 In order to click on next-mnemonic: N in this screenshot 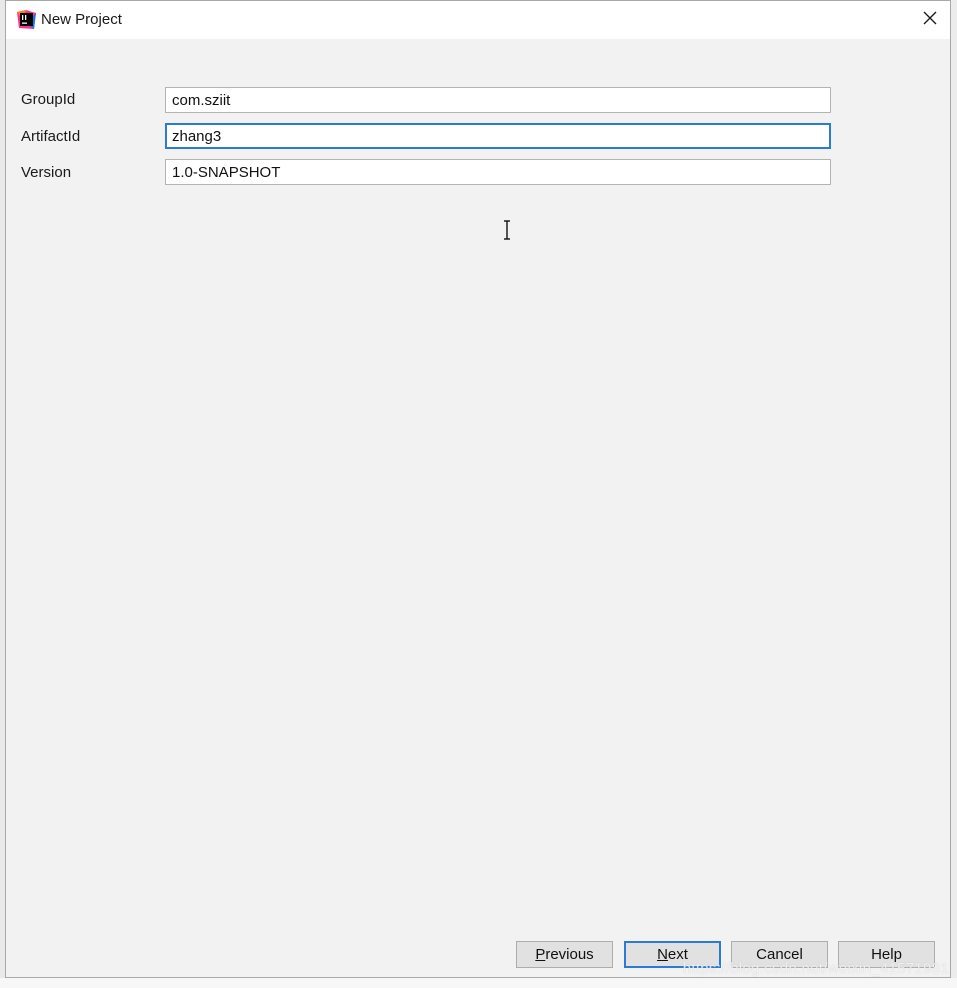, I will do `click(662, 954)`.